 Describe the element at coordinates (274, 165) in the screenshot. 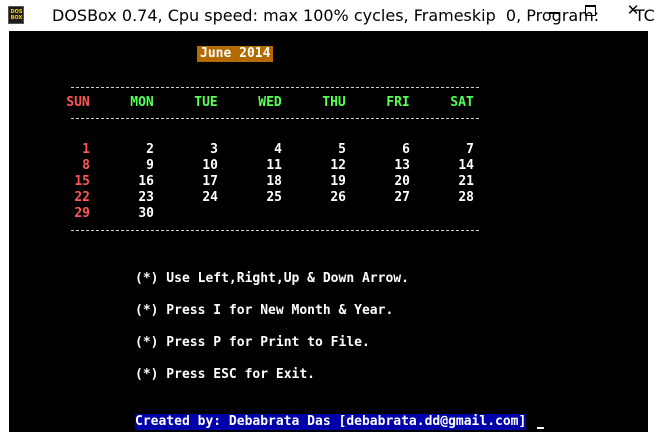

I see `calendar-day: 11` at that location.